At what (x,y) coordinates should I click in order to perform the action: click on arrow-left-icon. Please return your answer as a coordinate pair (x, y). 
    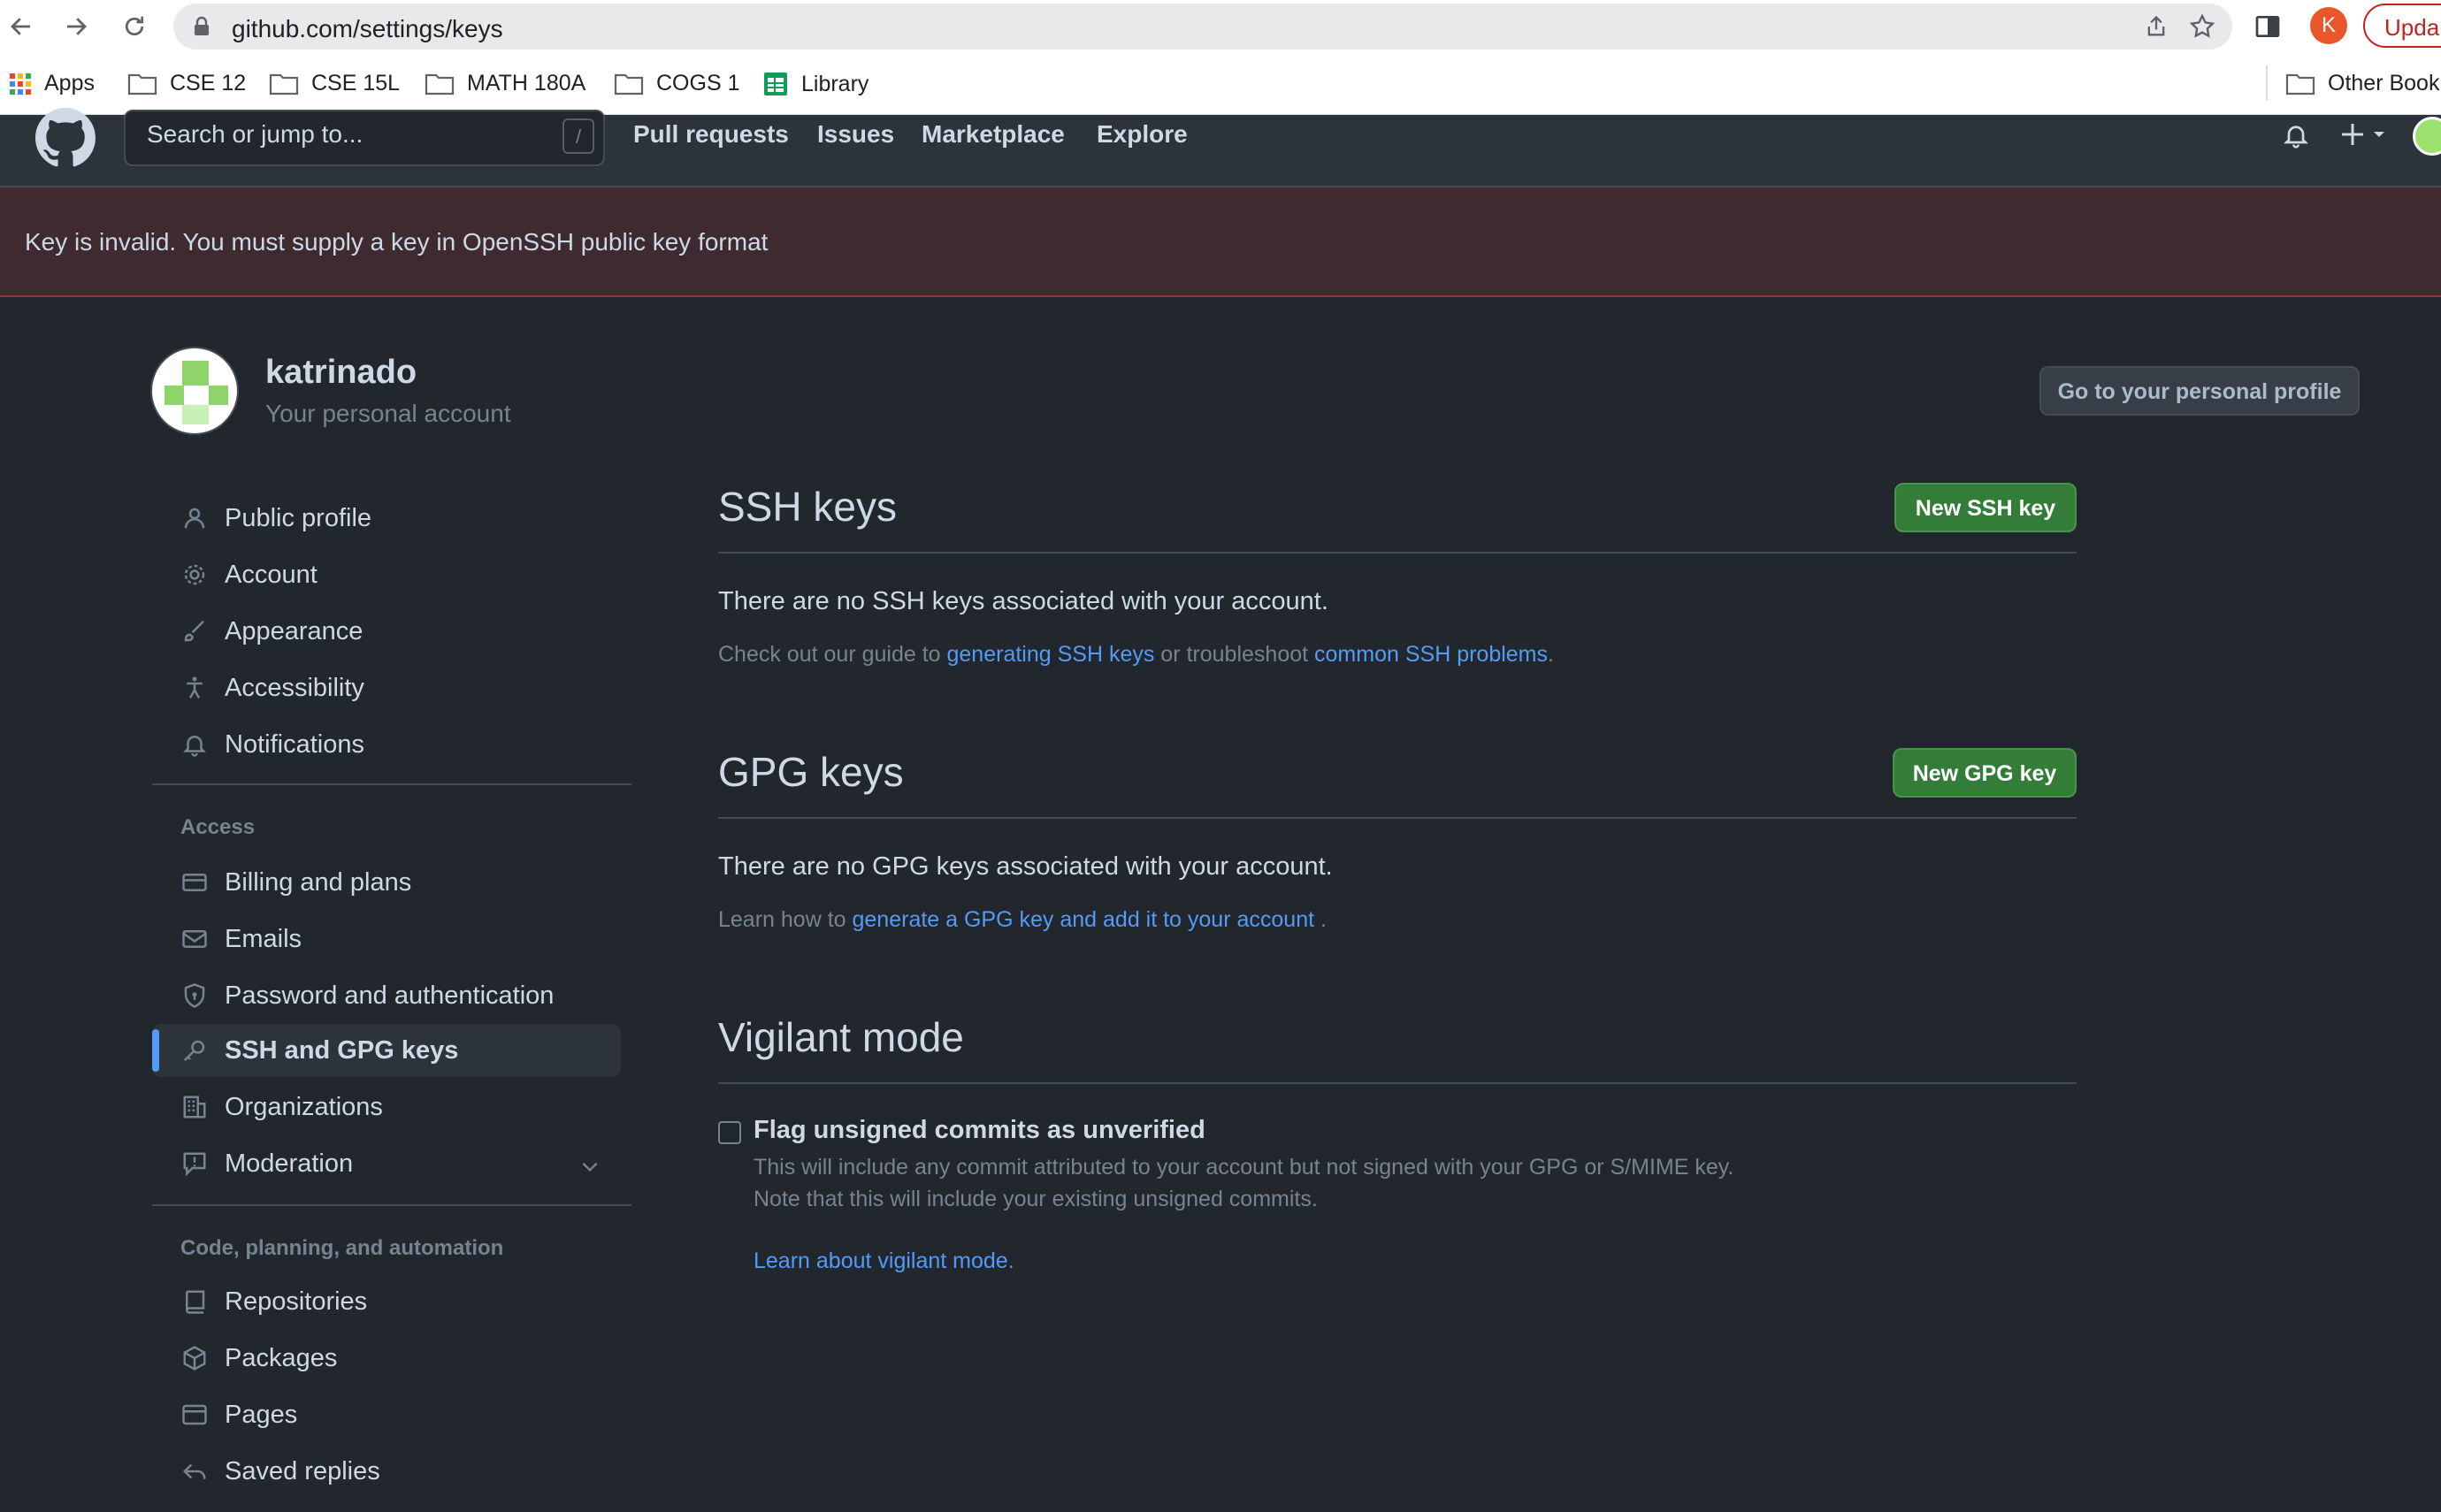
    Looking at the image, I should click on (20, 26).